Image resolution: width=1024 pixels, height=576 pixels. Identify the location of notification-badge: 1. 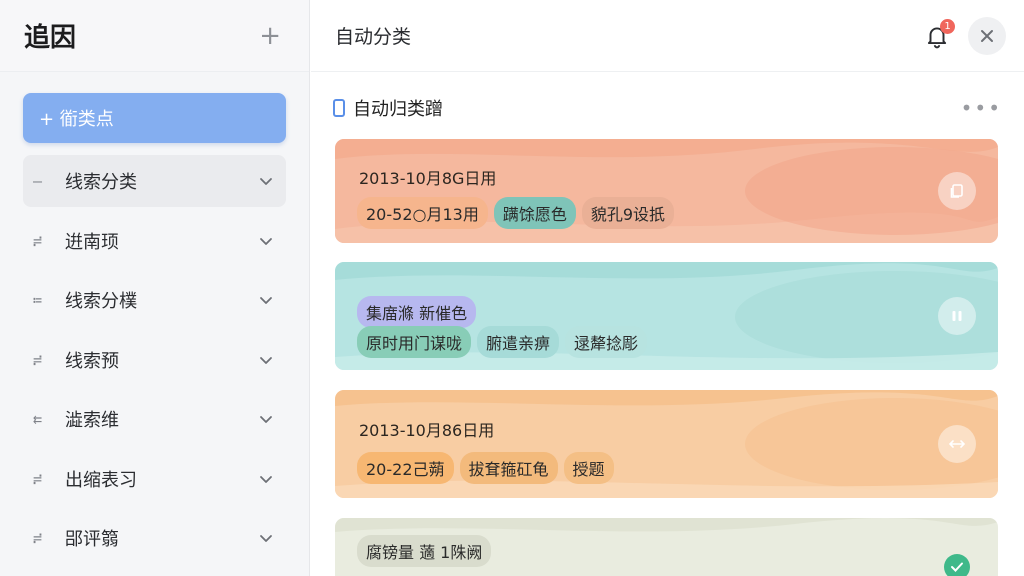
(947, 26).